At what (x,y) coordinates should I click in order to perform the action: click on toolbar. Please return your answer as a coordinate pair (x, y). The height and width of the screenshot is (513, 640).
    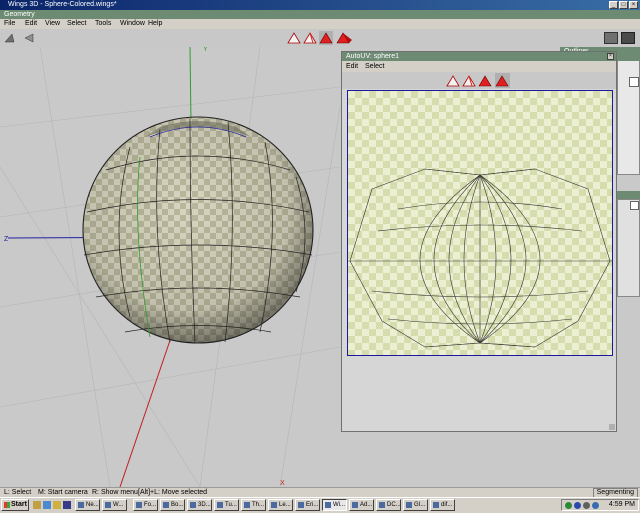
    Looking at the image, I should click on (320, 38).